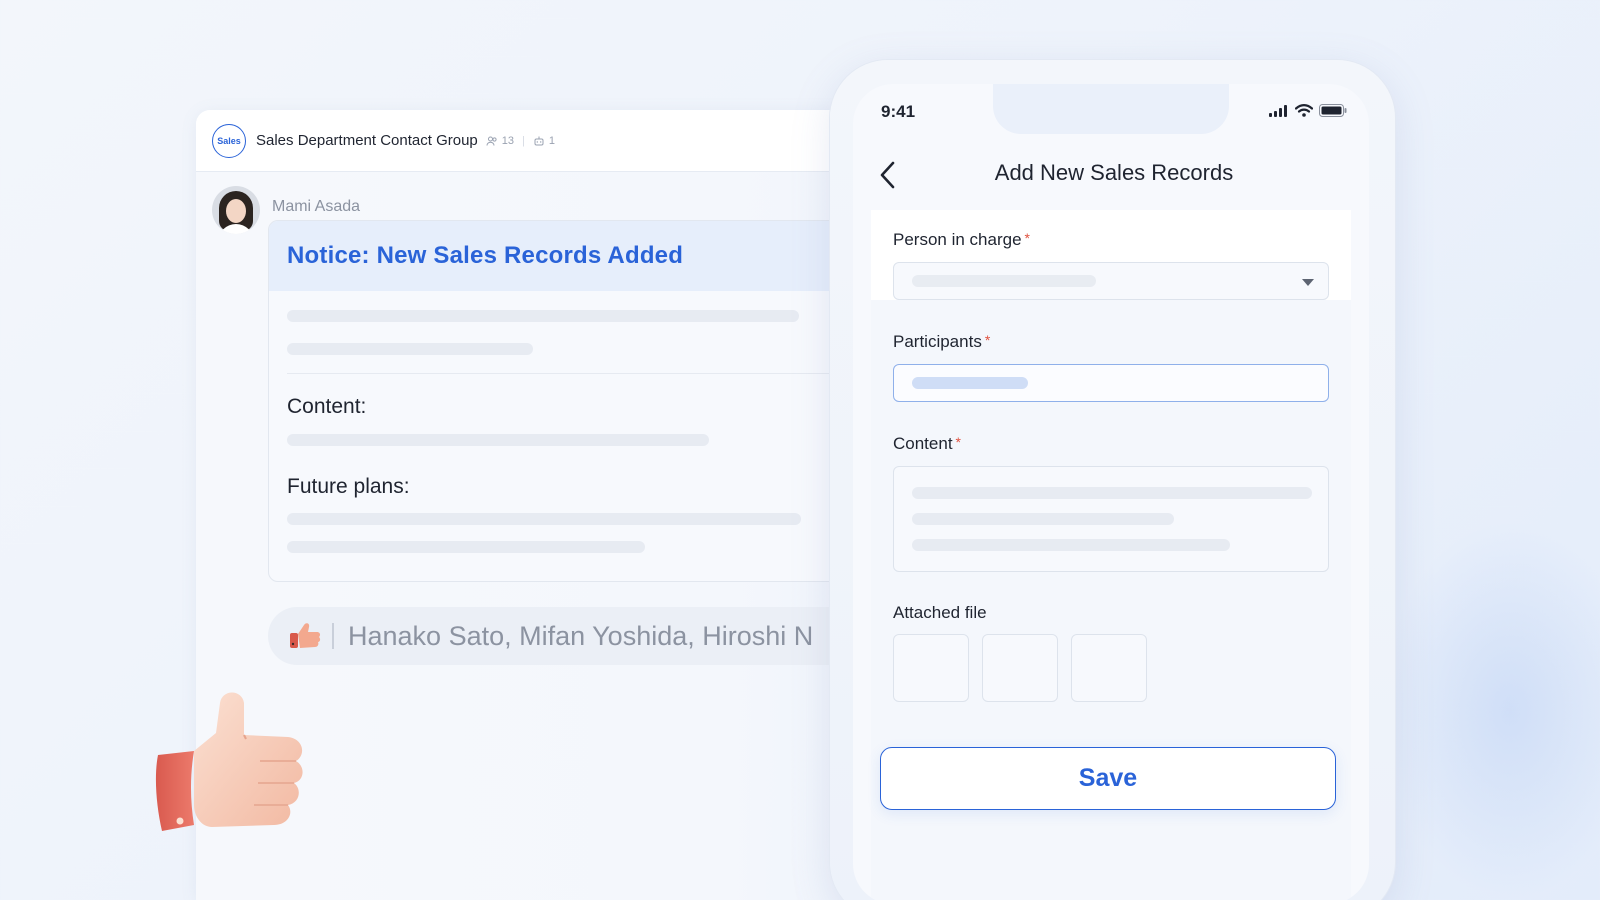 The width and height of the screenshot is (1600, 900). I want to click on content-label: Content:, so click(327, 406).